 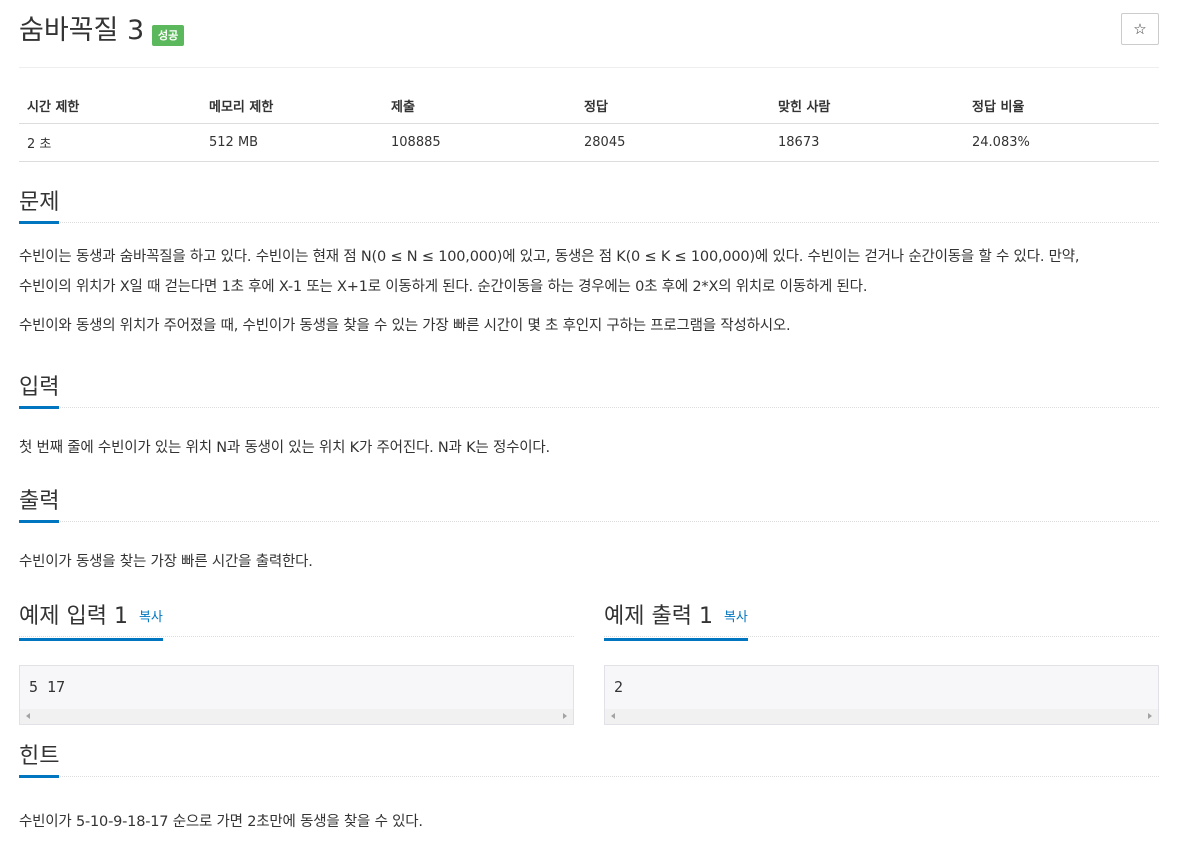 I want to click on output-section-title: 출력, so click(x=39, y=505).